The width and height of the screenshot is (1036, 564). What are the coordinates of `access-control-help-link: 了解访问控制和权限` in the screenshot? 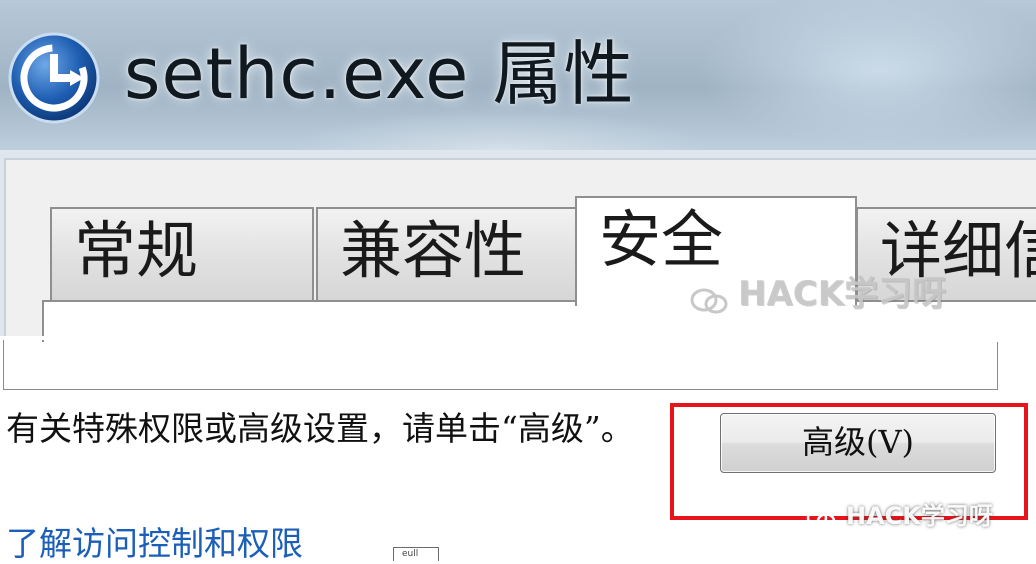 It's located at (154, 544).